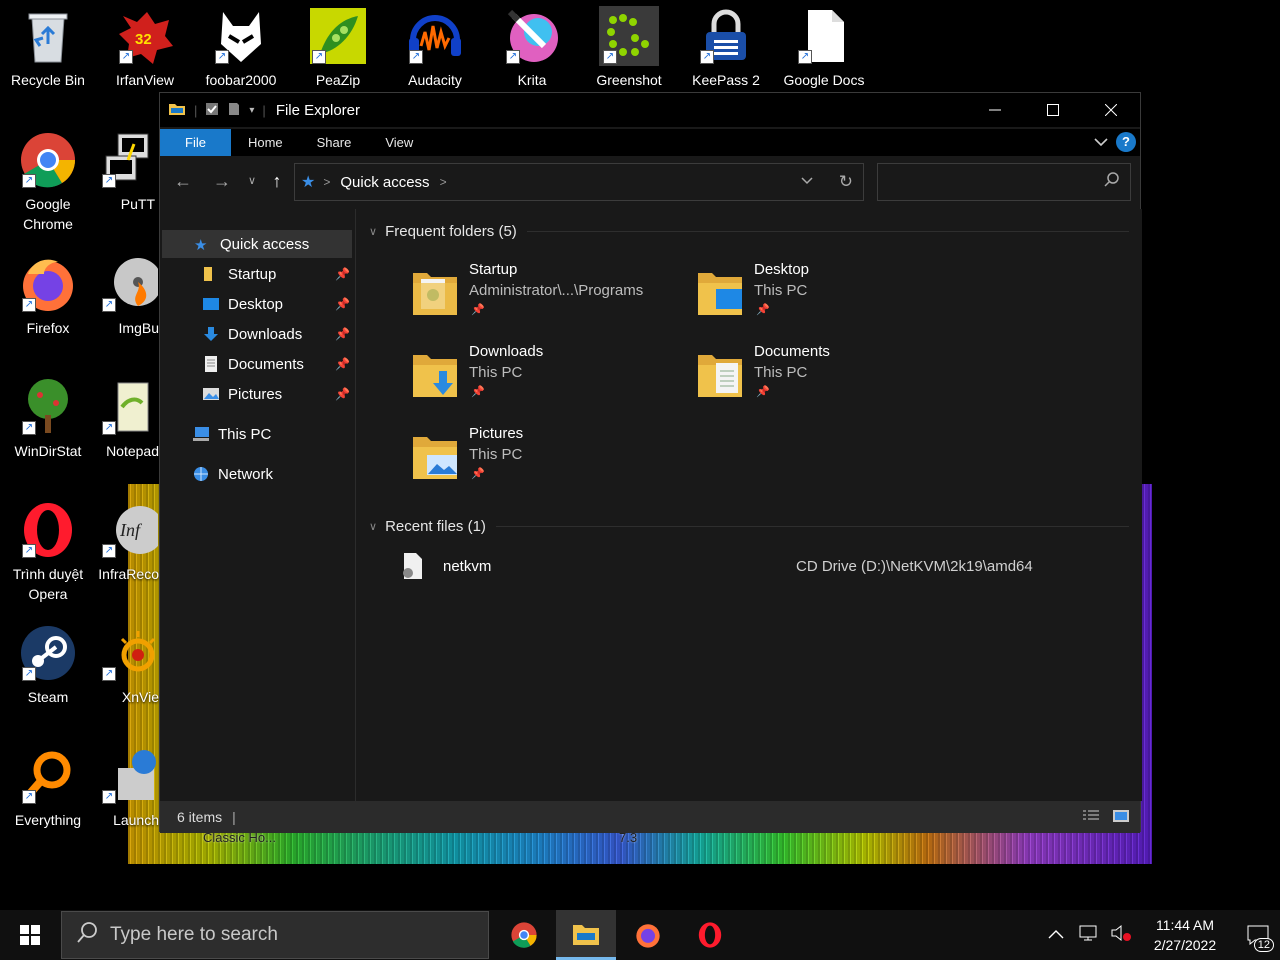  What do you see at coordinates (48, 665) in the screenshot?
I see `desktop-icon-steam: ↗ Steam` at bounding box center [48, 665].